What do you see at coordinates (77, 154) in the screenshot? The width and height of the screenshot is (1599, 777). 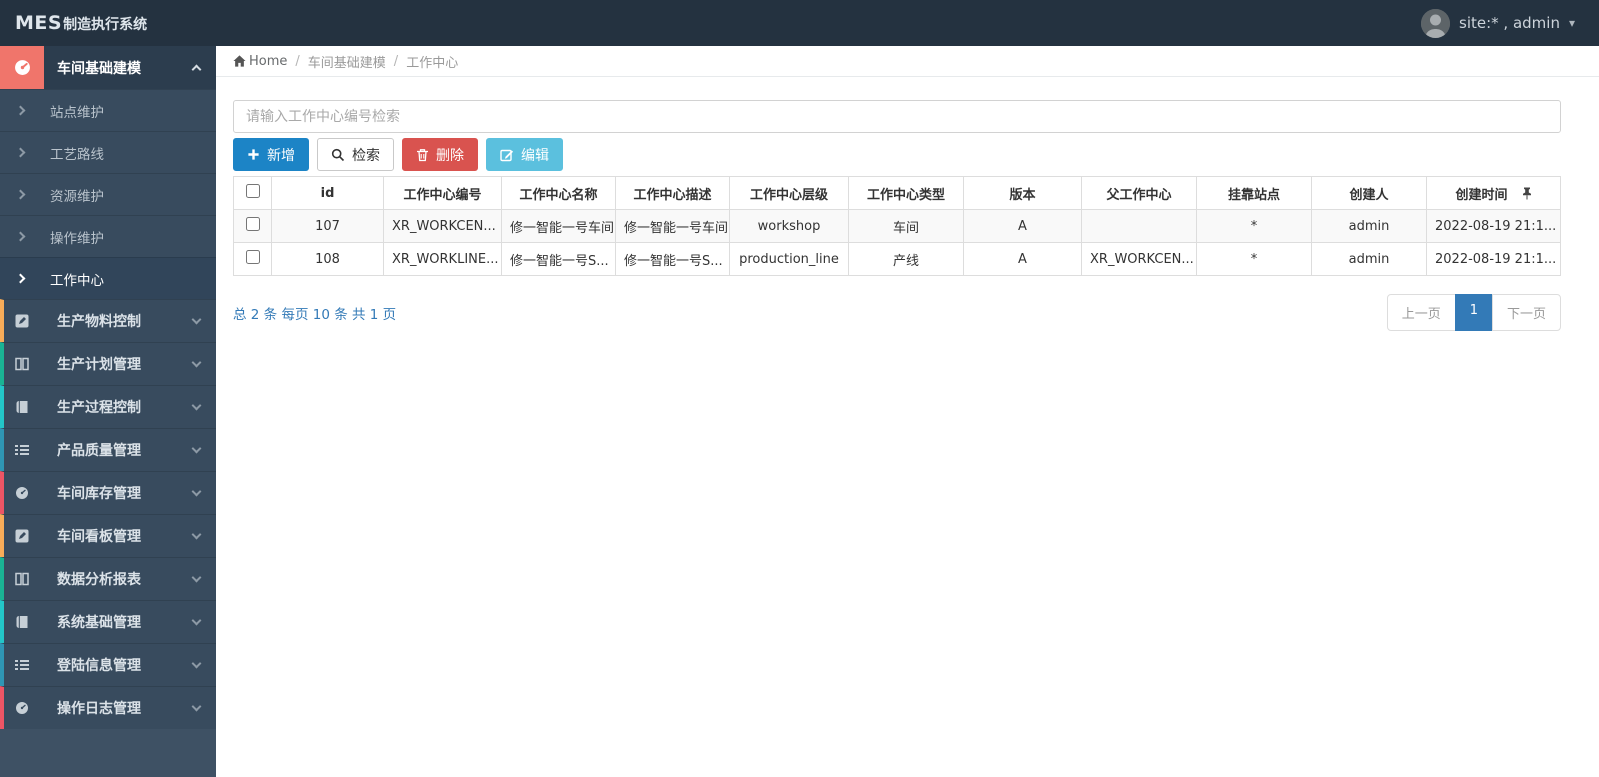 I see `sidebar-item-label: 工艺路线` at bounding box center [77, 154].